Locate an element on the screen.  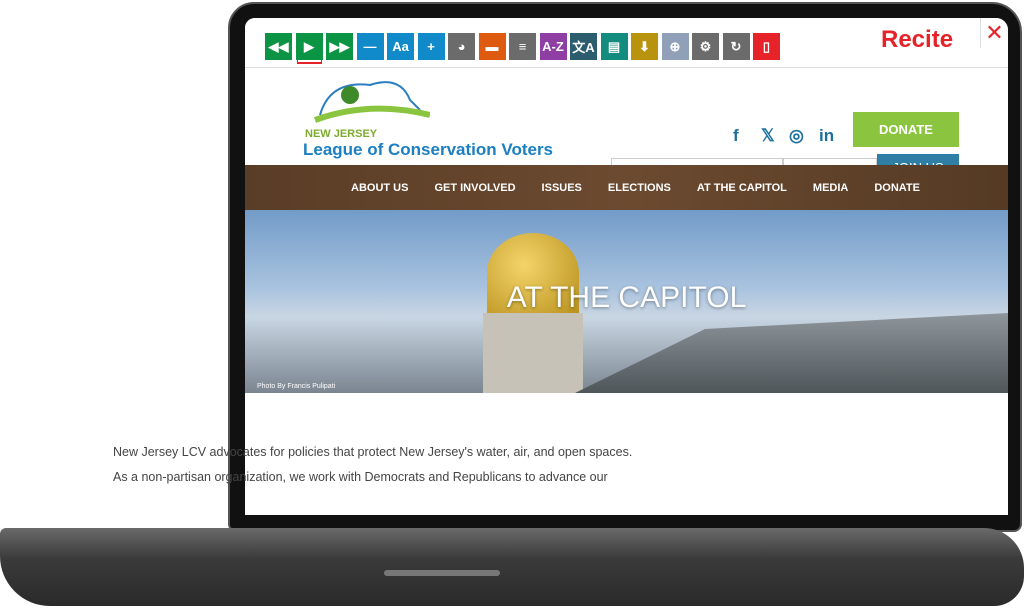
font-icon: Aa is located at coordinates (400, 46).